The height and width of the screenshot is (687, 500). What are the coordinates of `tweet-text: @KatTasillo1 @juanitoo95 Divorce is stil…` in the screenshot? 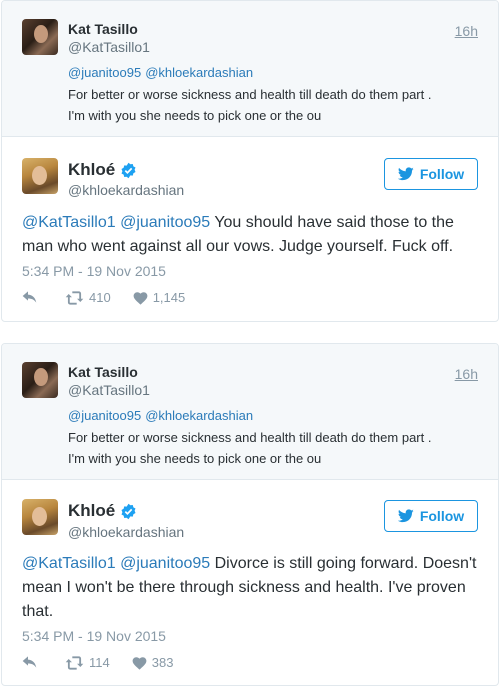 It's located at (252, 588).